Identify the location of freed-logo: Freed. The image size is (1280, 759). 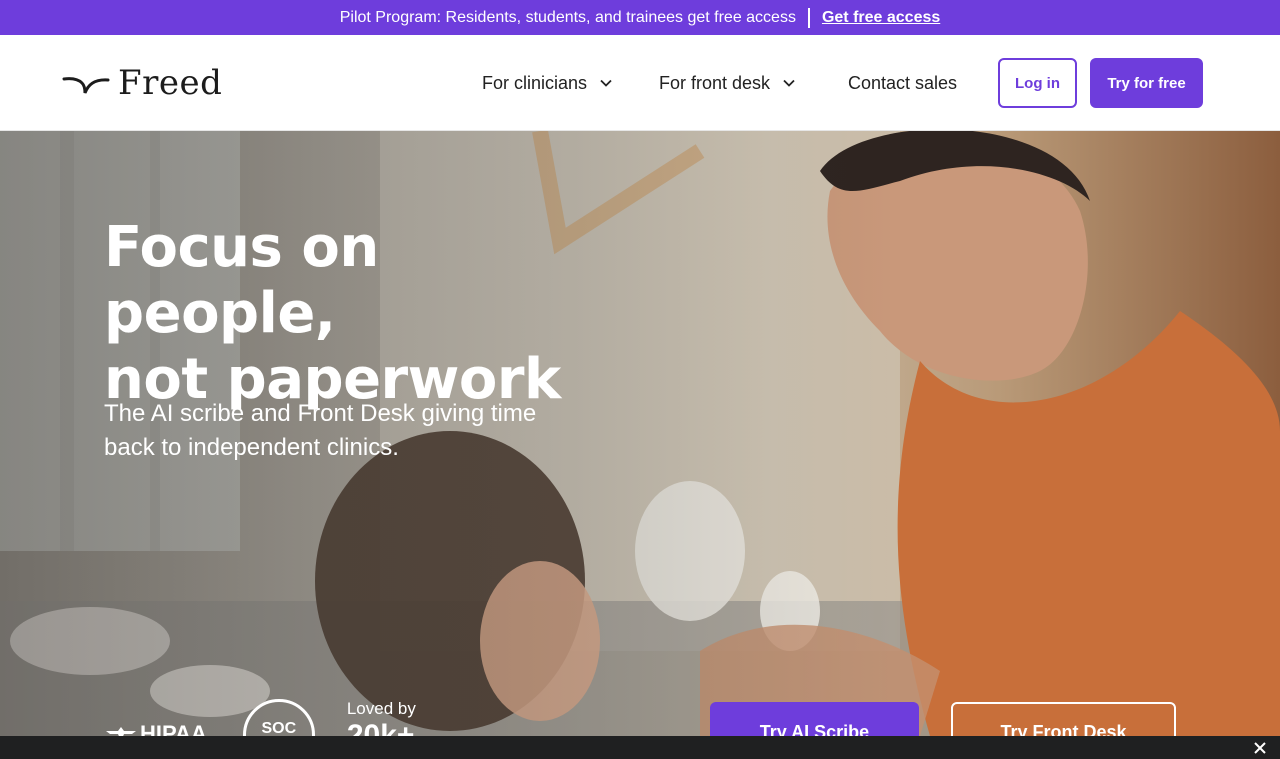
(142, 83).